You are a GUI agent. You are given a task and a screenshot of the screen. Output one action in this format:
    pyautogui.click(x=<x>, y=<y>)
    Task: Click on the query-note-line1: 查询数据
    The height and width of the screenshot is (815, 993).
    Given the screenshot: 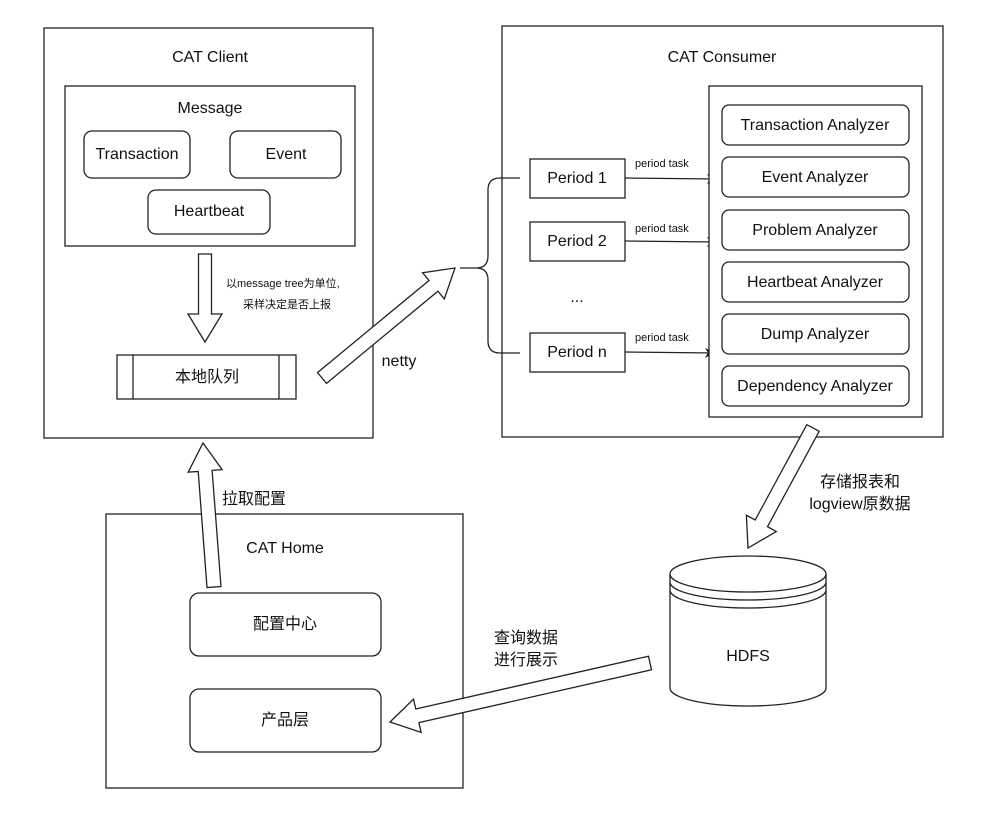 What is the action you would take?
    pyautogui.click(x=526, y=638)
    